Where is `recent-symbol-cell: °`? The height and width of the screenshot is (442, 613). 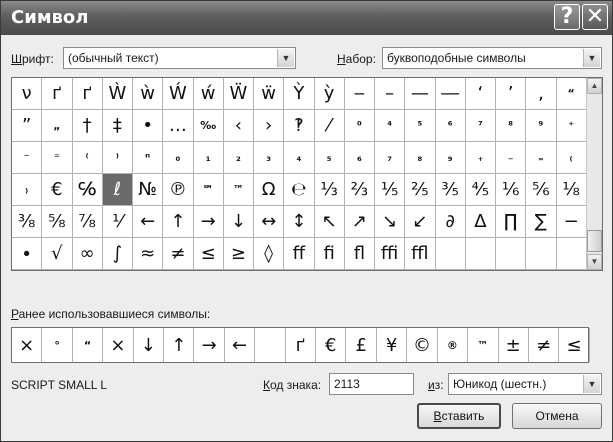 recent-symbol-cell: ° is located at coordinates (57, 345).